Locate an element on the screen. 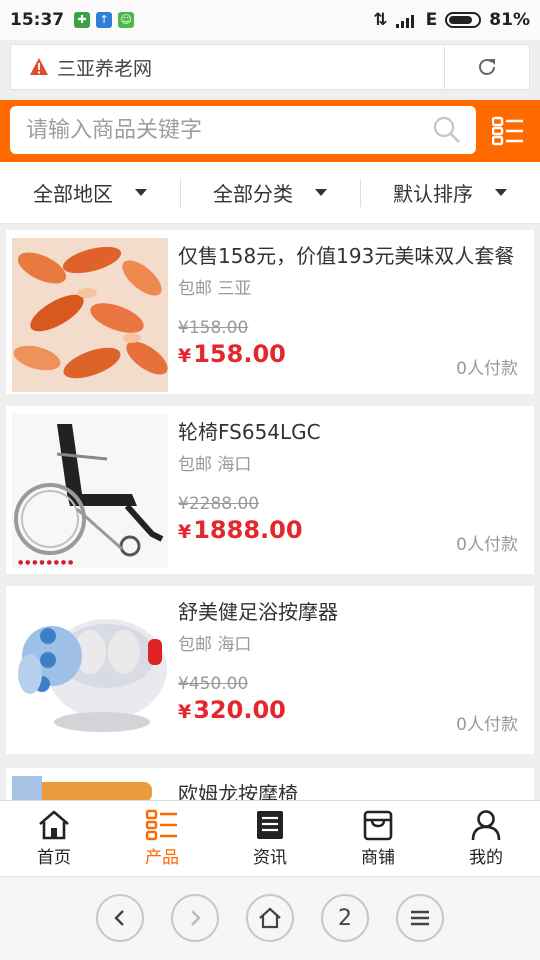 Image resolution: width=540 pixels, height=960 pixels. back-button is located at coordinates (120, 918).